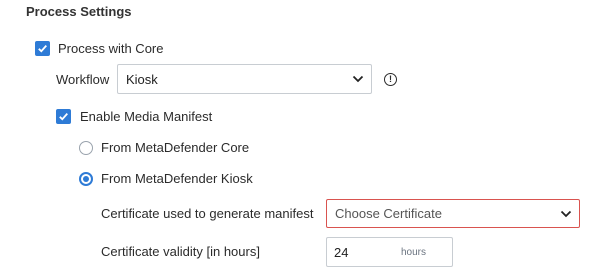 This screenshot has height=275, width=615. What do you see at coordinates (453, 213) in the screenshot?
I see `certificate-select: Choose Certificate` at bounding box center [453, 213].